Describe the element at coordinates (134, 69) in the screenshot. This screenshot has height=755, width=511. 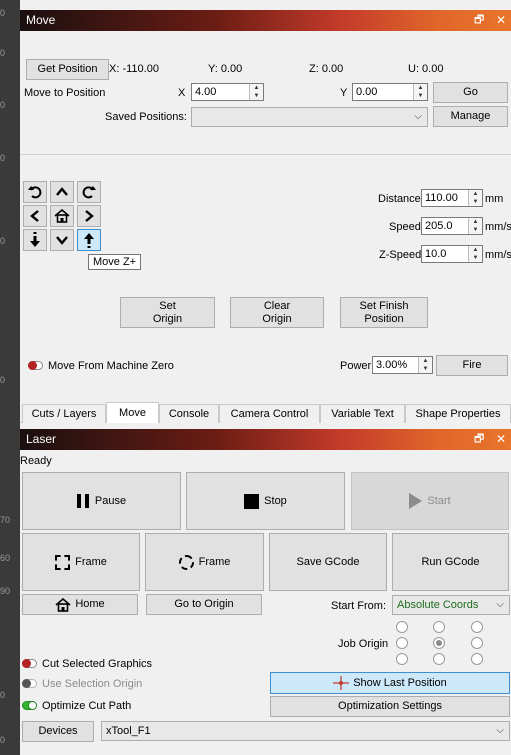
I see `x-readout: X: -110.00` at that location.